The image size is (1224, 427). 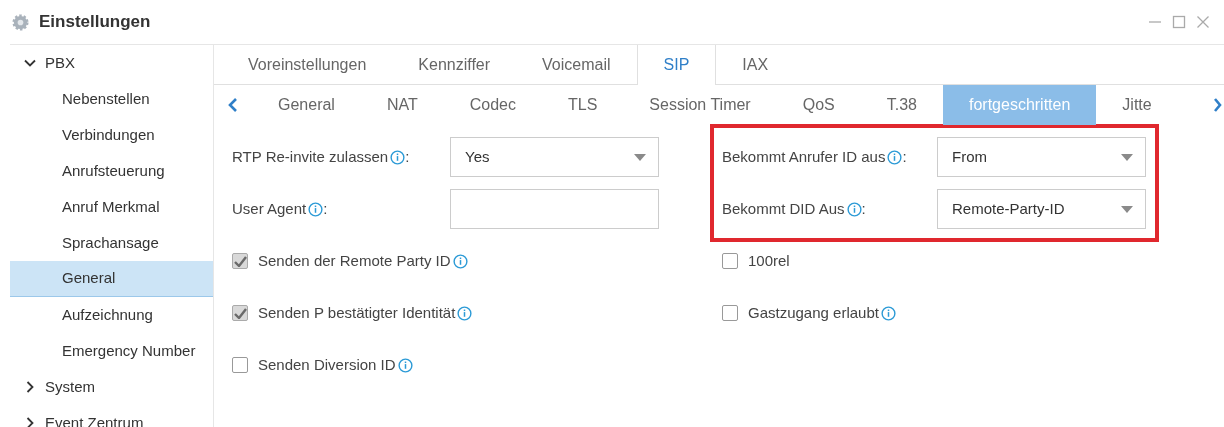 I want to click on subtab: Session Timer, so click(x=700, y=105).